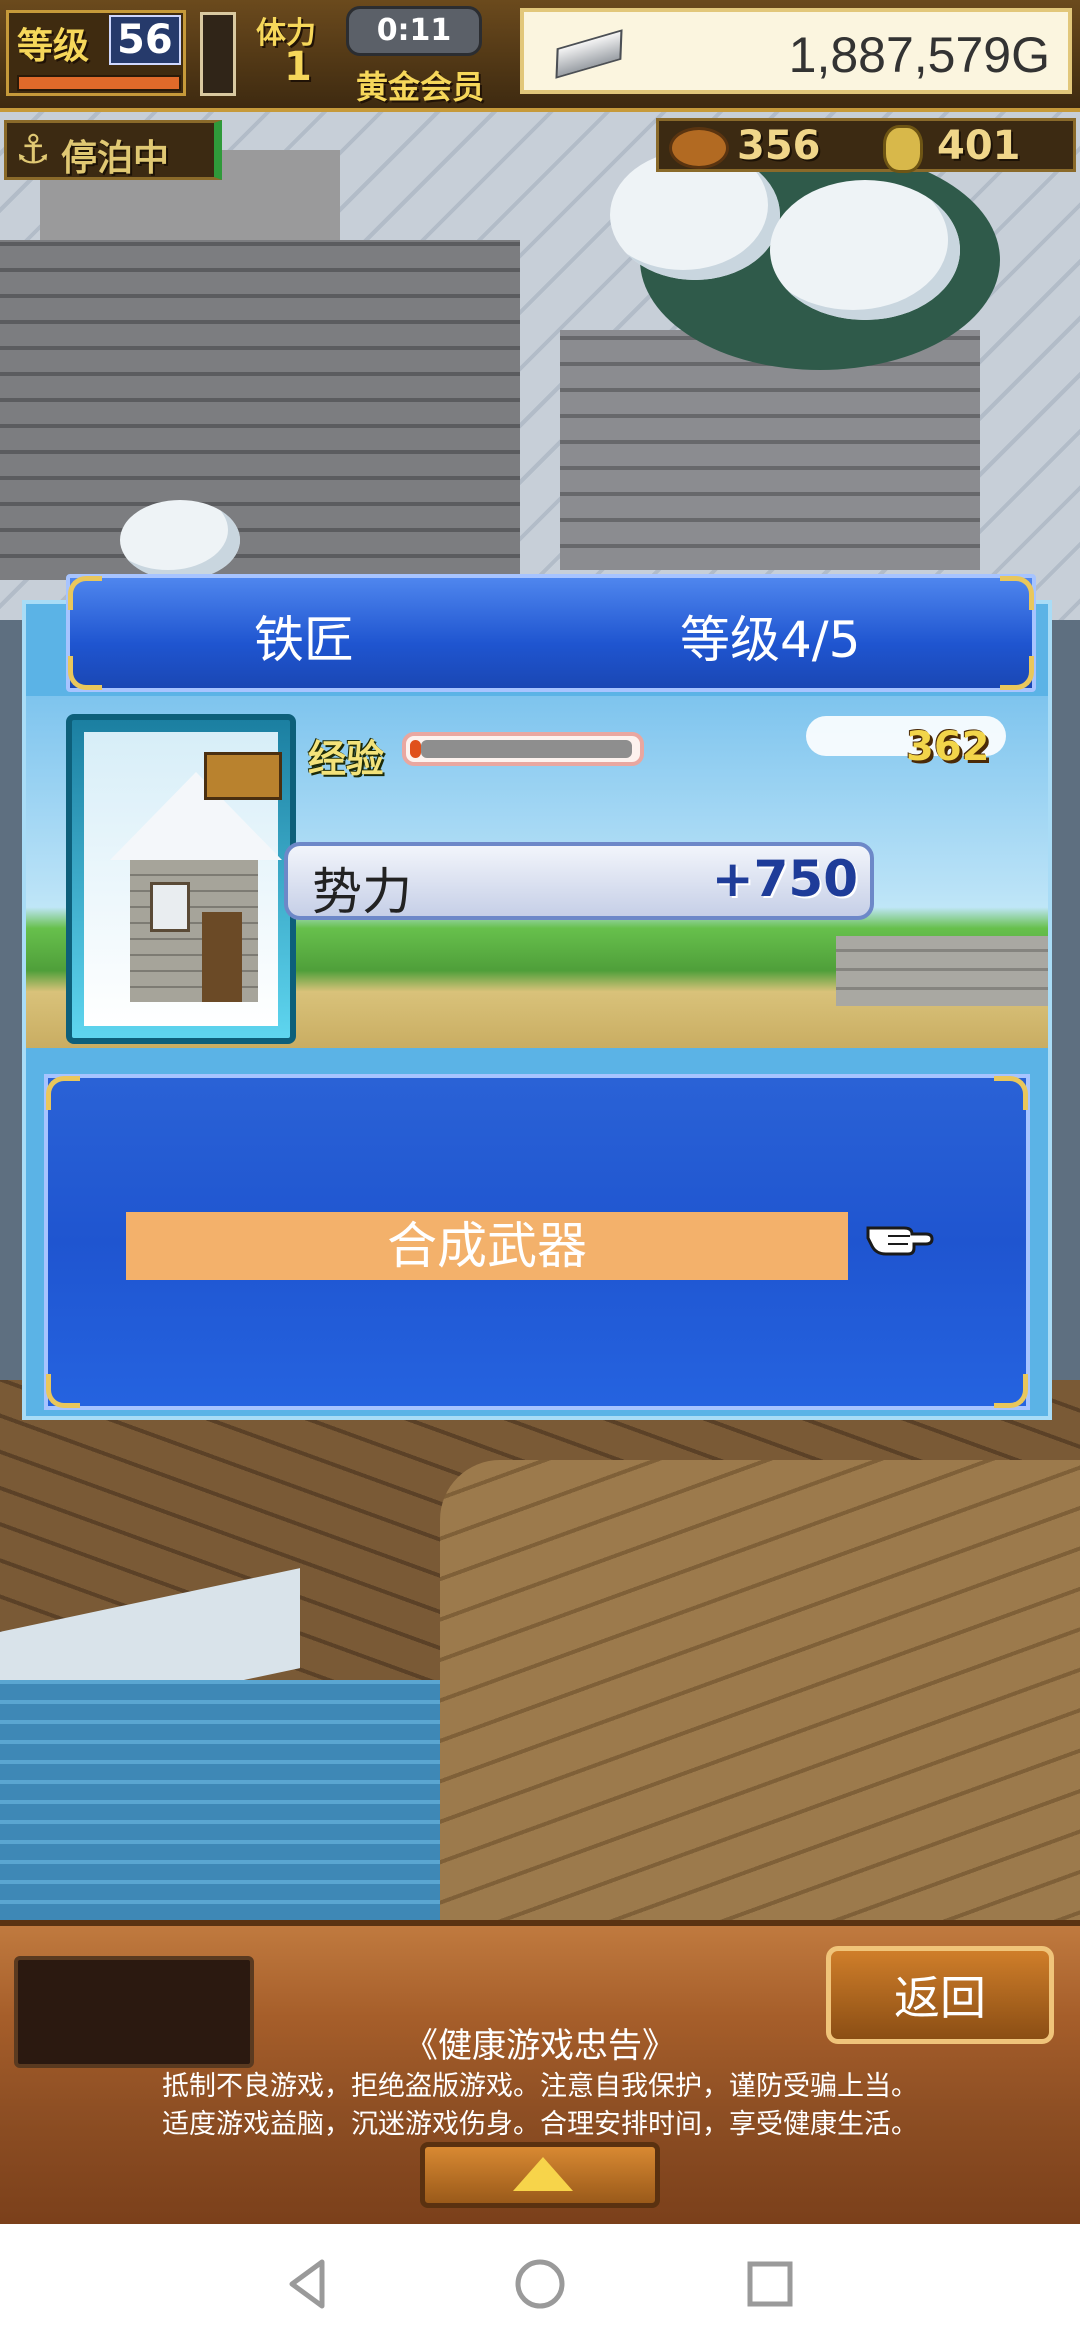  I want to click on pointing-hand-icon, so click(900, 1241).